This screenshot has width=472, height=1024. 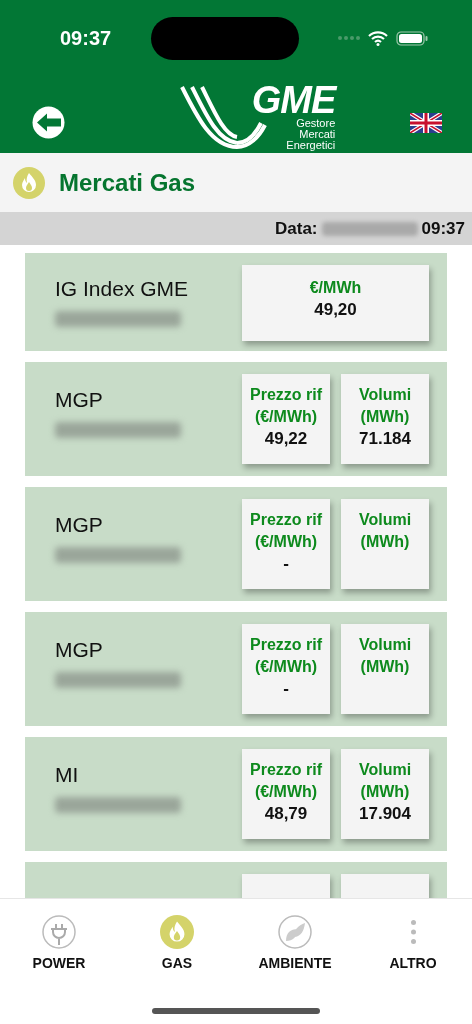 I want to click on tab: POWER, so click(x=59, y=969).